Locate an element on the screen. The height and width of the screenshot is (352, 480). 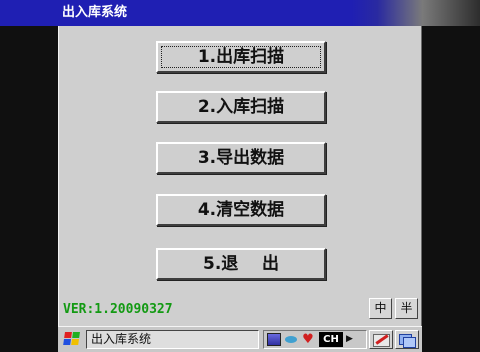
language-indicator: CH is located at coordinates (331, 339).